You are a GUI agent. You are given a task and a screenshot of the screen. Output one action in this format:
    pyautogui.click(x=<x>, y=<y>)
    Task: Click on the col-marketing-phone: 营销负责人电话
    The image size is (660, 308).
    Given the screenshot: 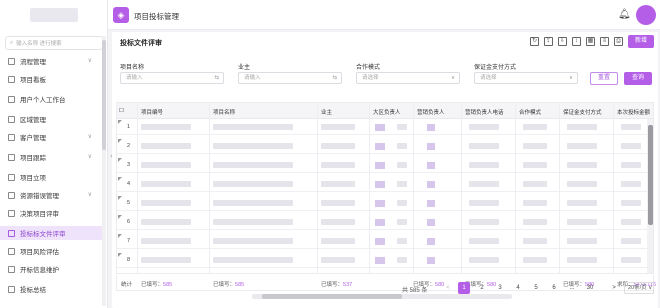 What is the action you would take?
    pyautogui.click(x=484, y=112)
    